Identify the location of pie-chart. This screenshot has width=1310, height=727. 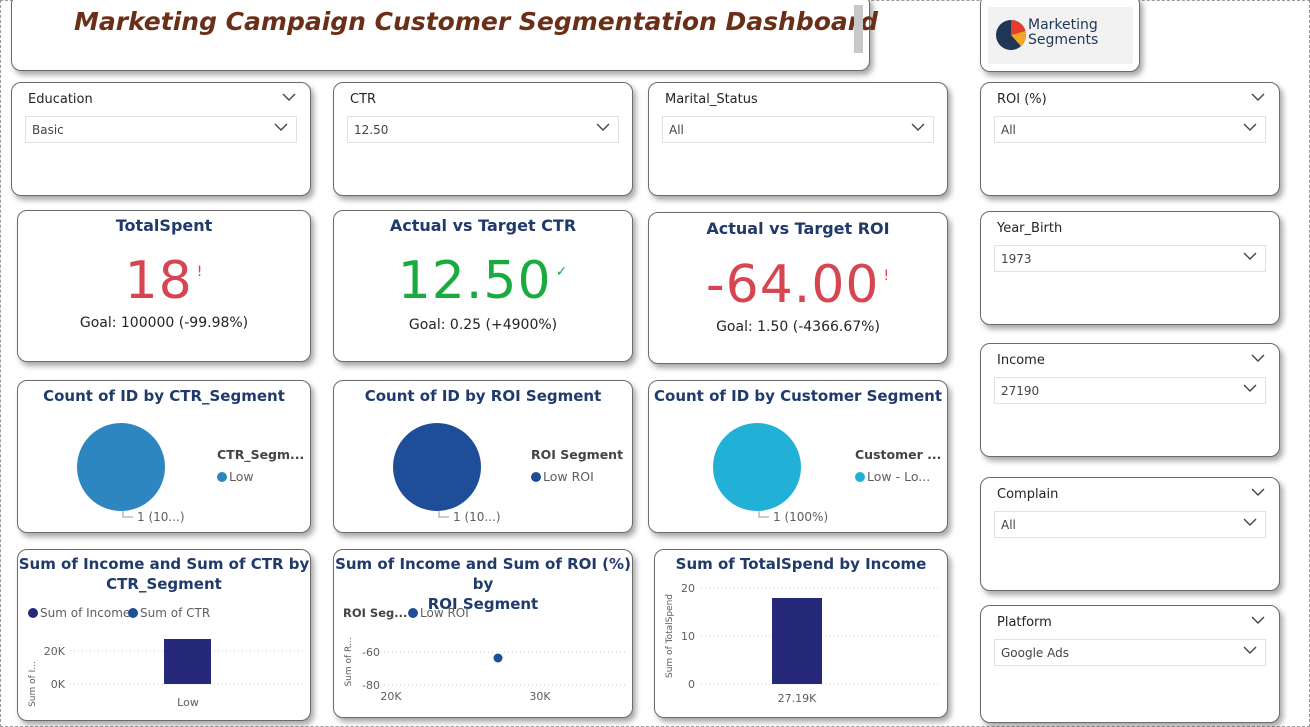
(121, 470).